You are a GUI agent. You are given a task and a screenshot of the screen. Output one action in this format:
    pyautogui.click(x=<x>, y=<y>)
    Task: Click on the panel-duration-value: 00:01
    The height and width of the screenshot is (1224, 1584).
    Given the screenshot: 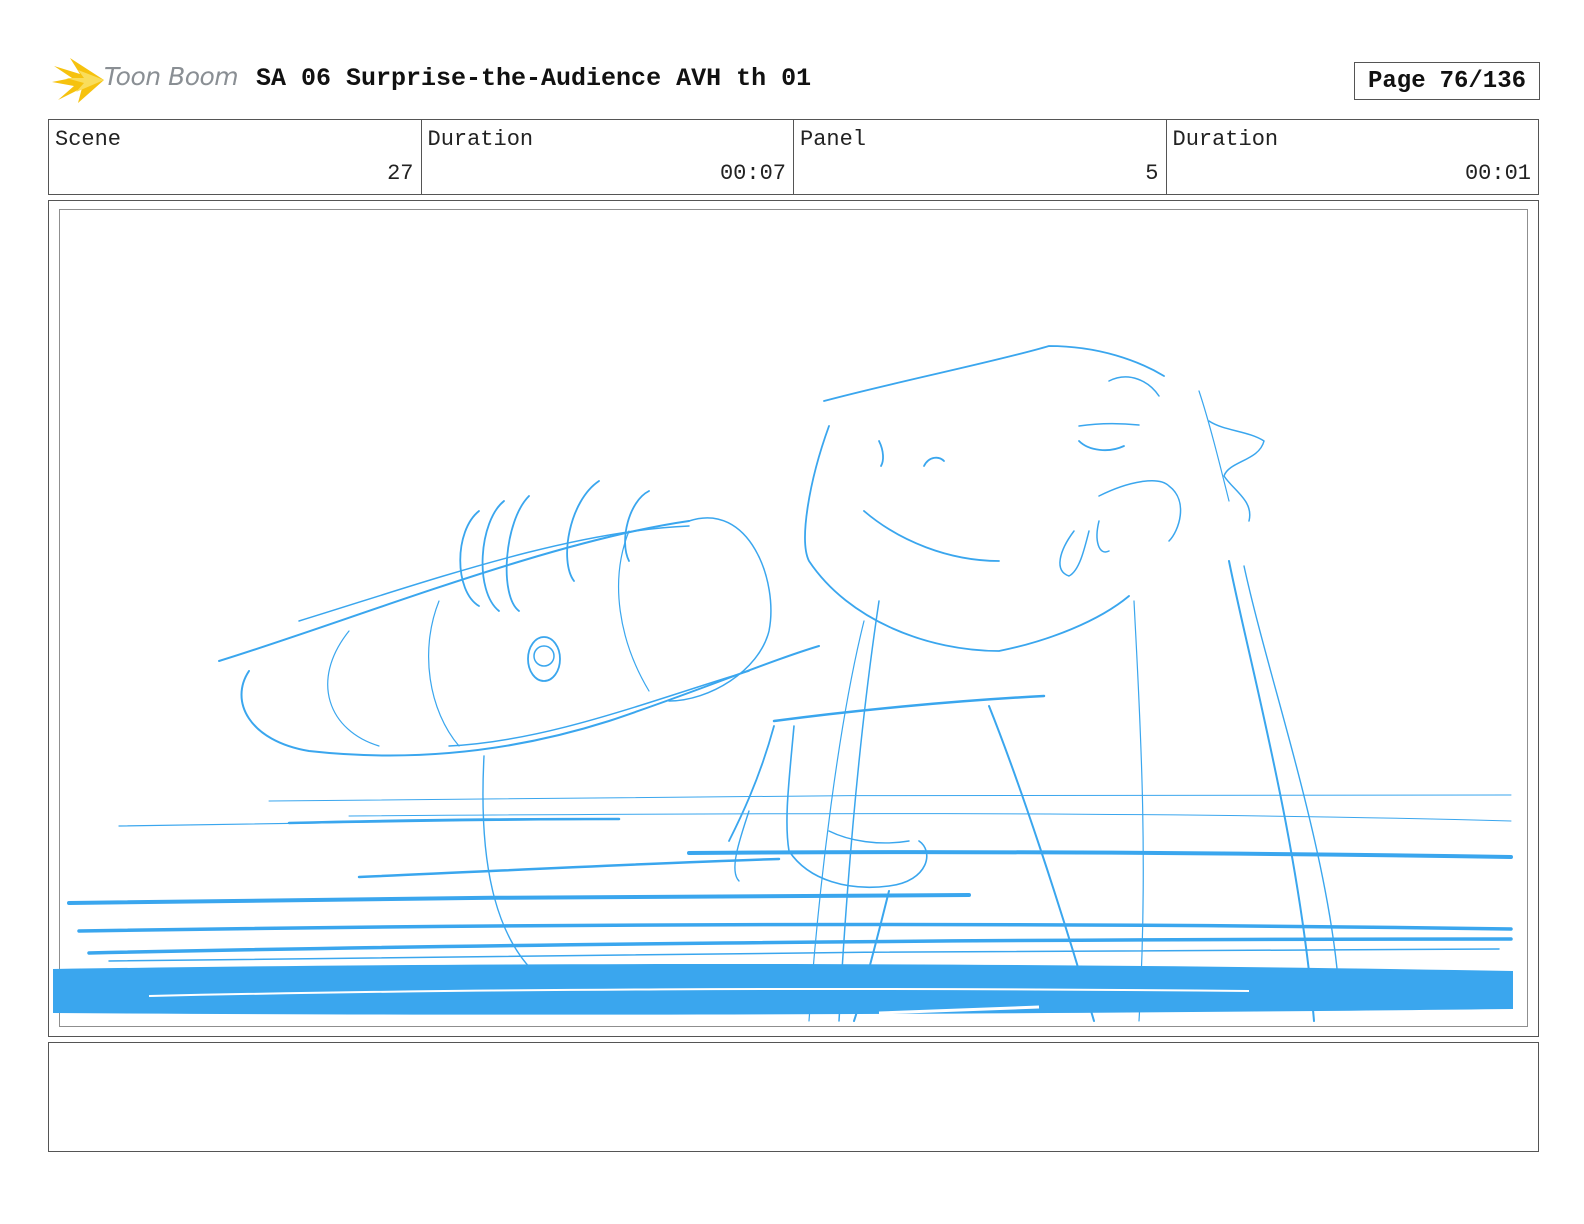 What is the action you would take?
    pyautogui.click(x=1497, y=173)
    